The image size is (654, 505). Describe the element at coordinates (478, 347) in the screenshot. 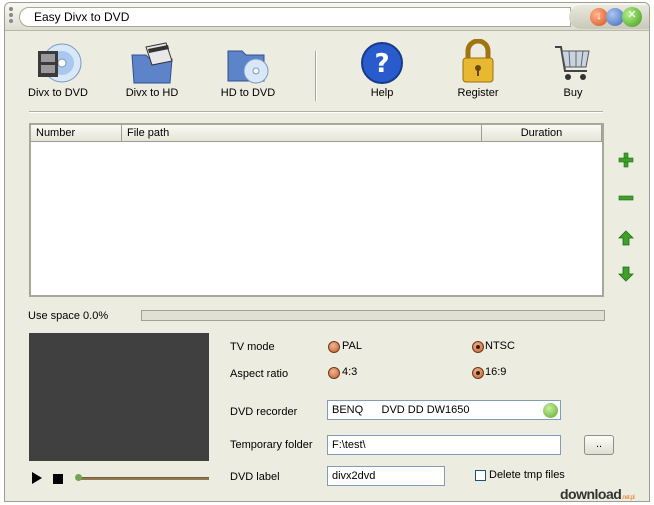

I see `tv-mode-ntsc-radio` at that location.